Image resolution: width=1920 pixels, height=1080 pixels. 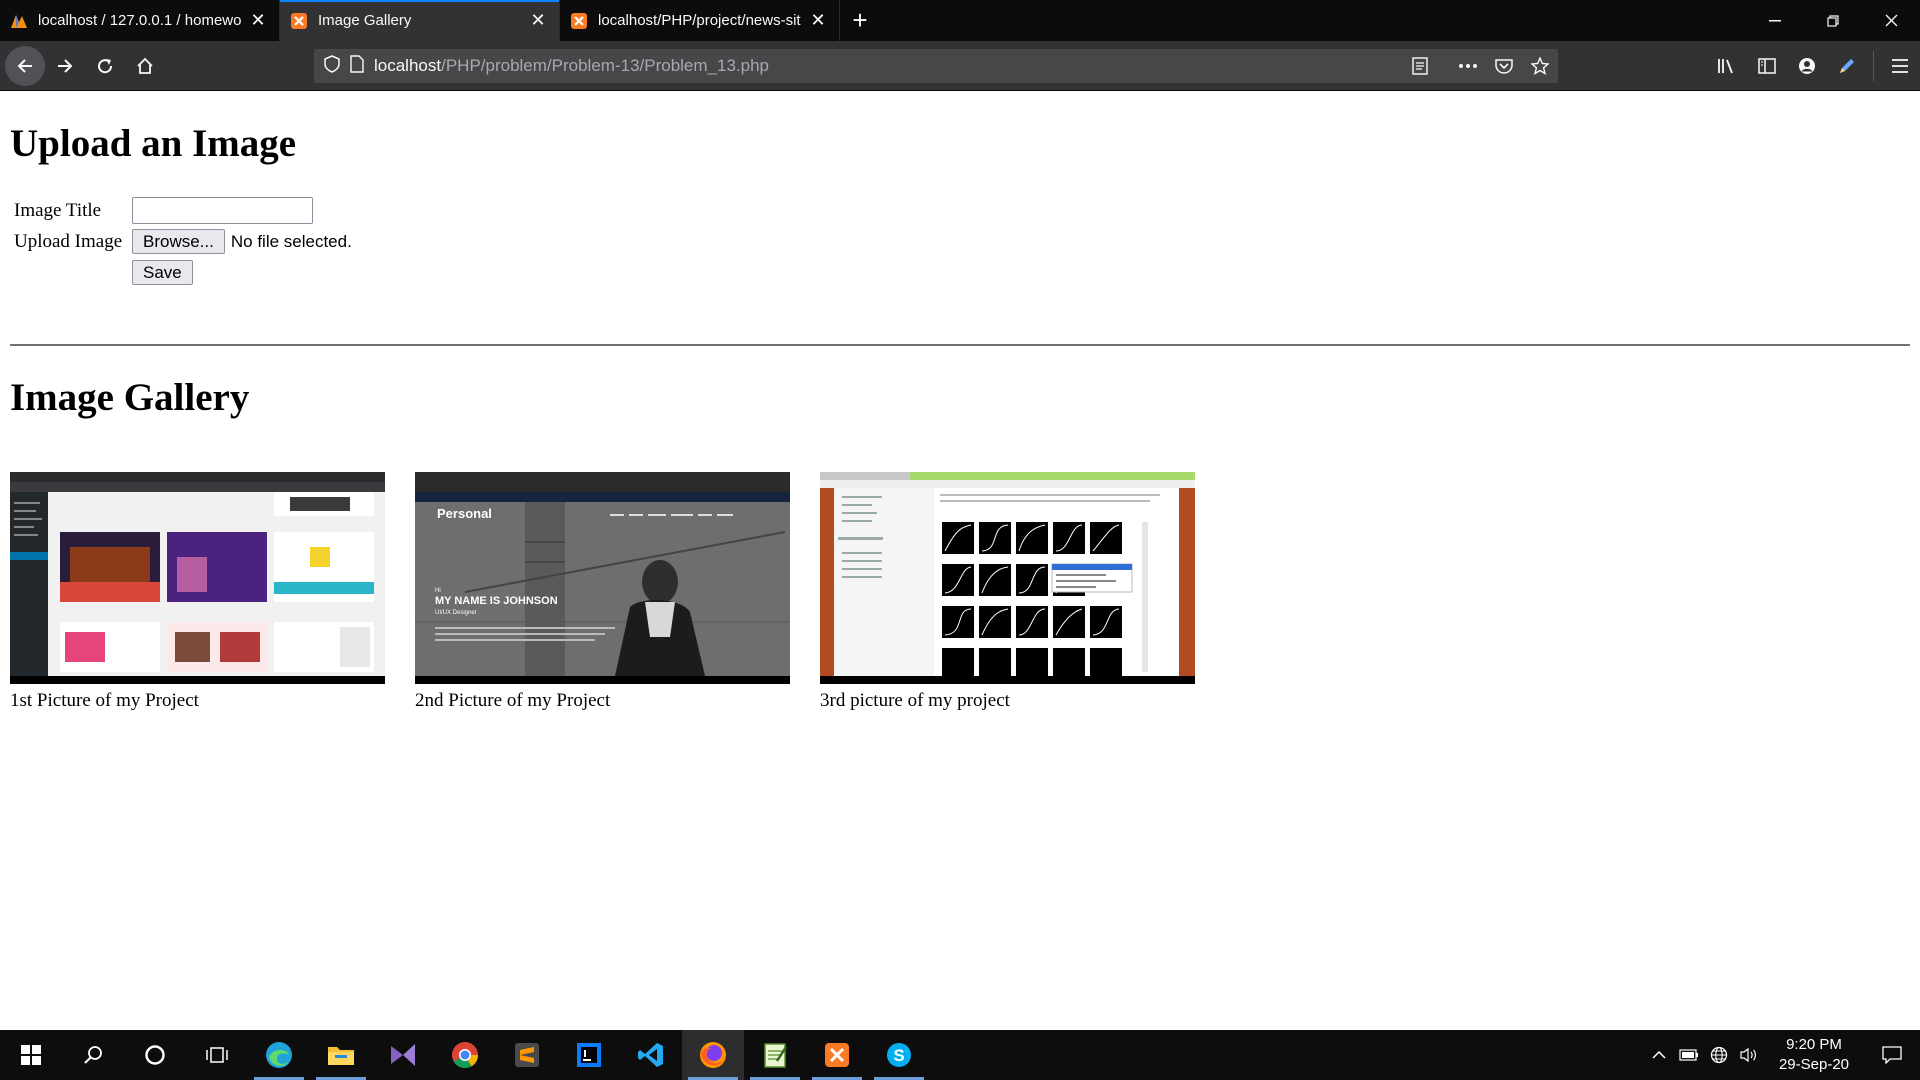 I want to click on account-icon, so click(x=1807, y=66).